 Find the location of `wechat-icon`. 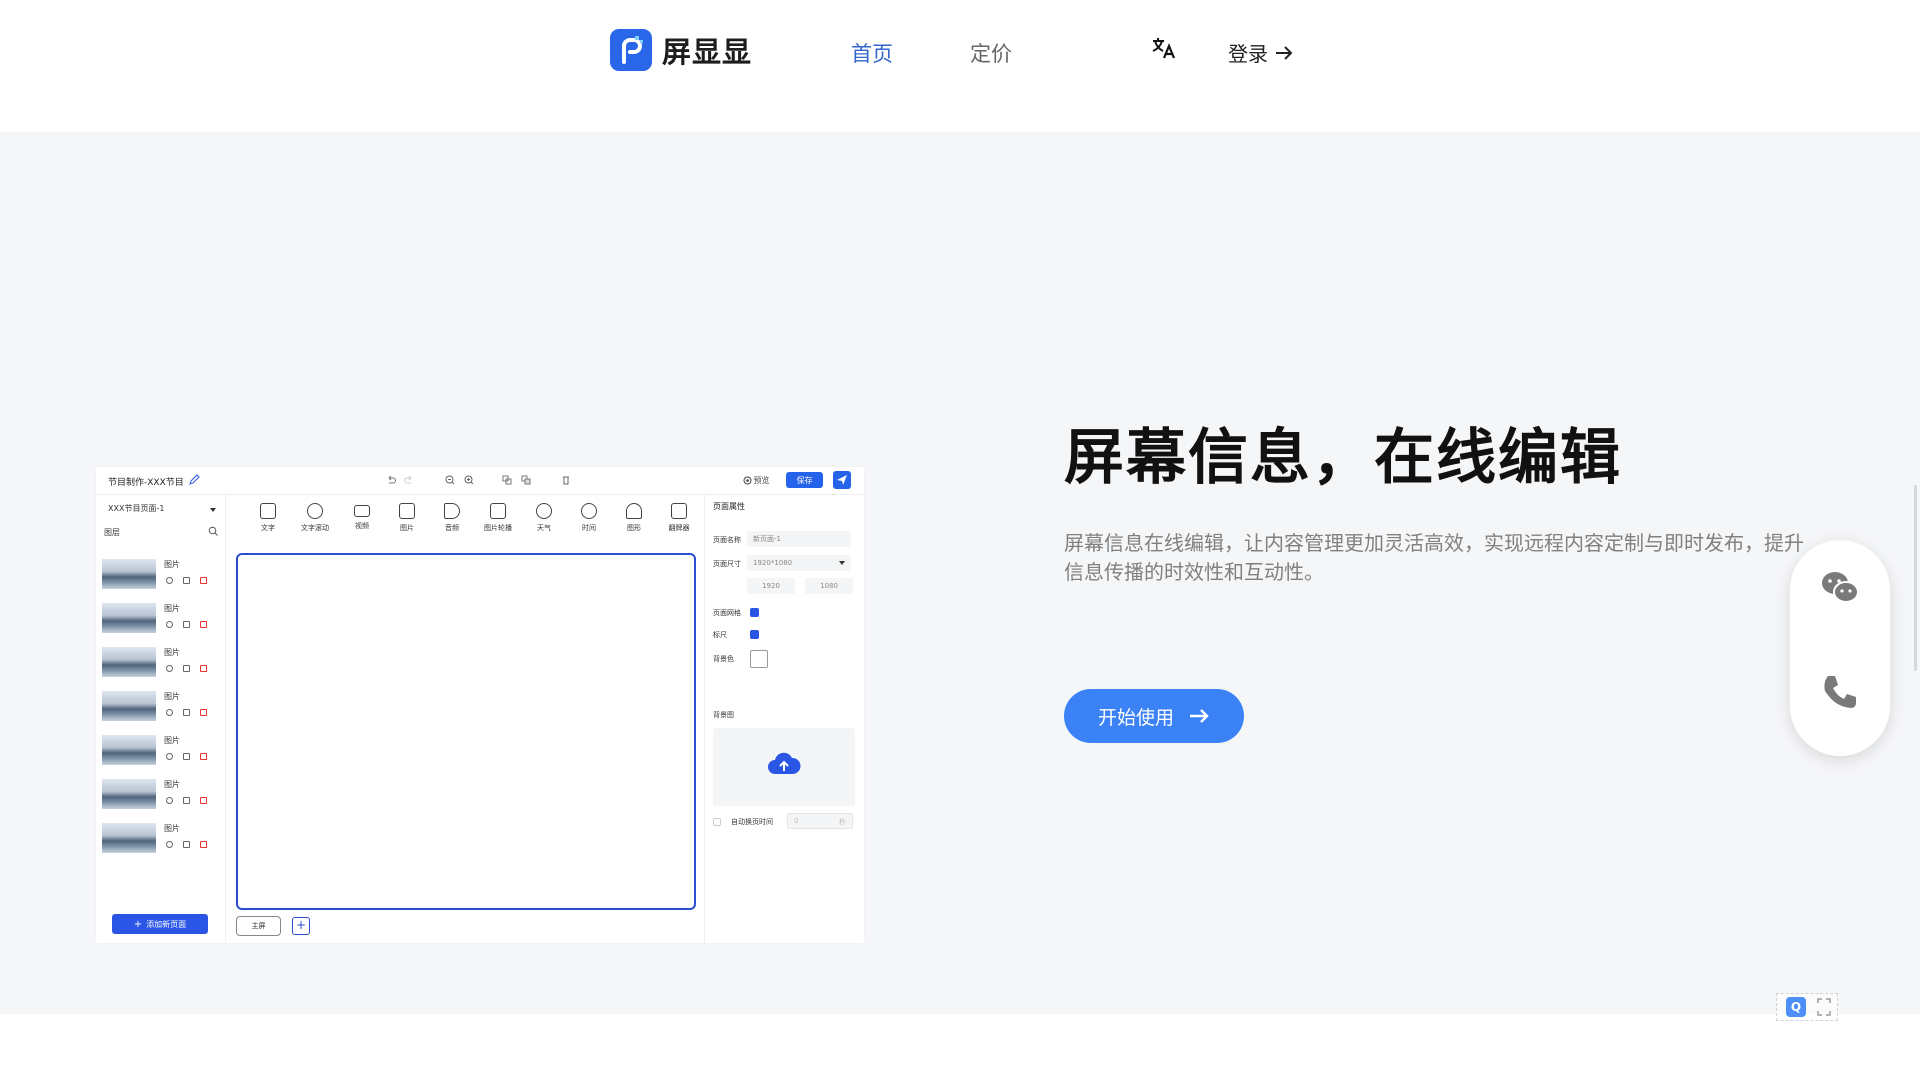

wechat-icon is located at coordinates (1840, 588).